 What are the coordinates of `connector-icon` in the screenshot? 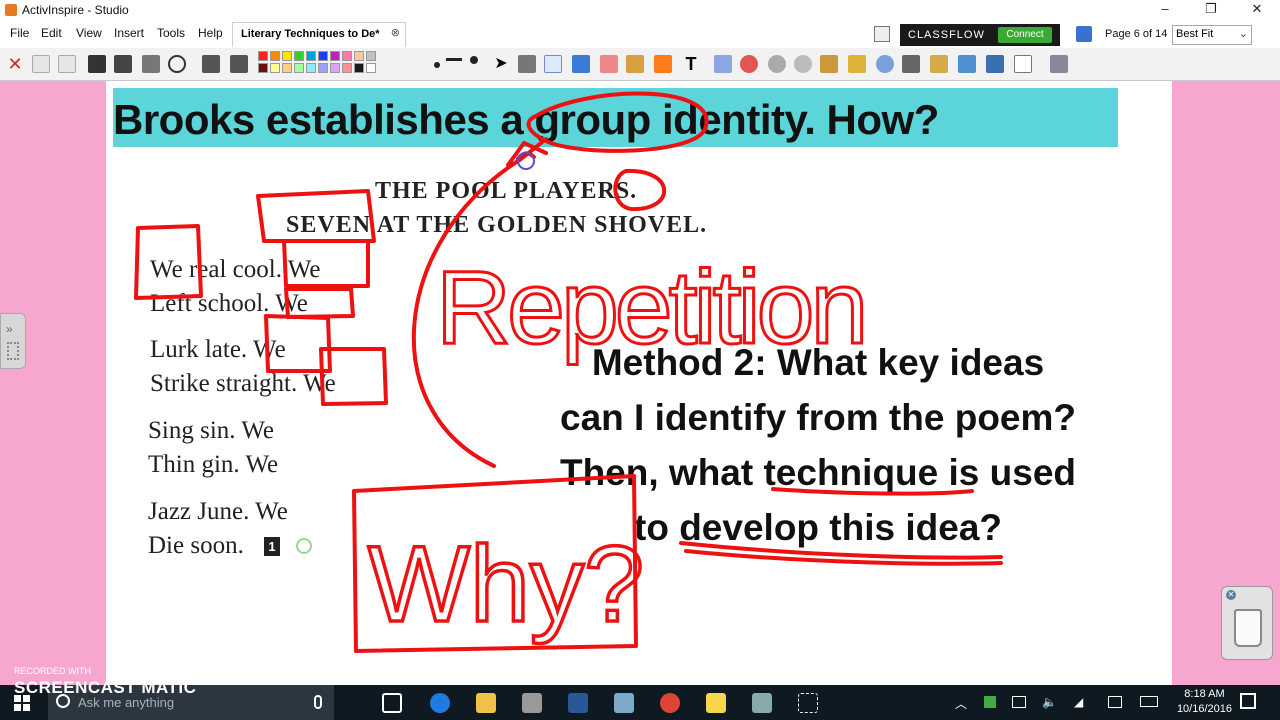 It's located at (857, 64).